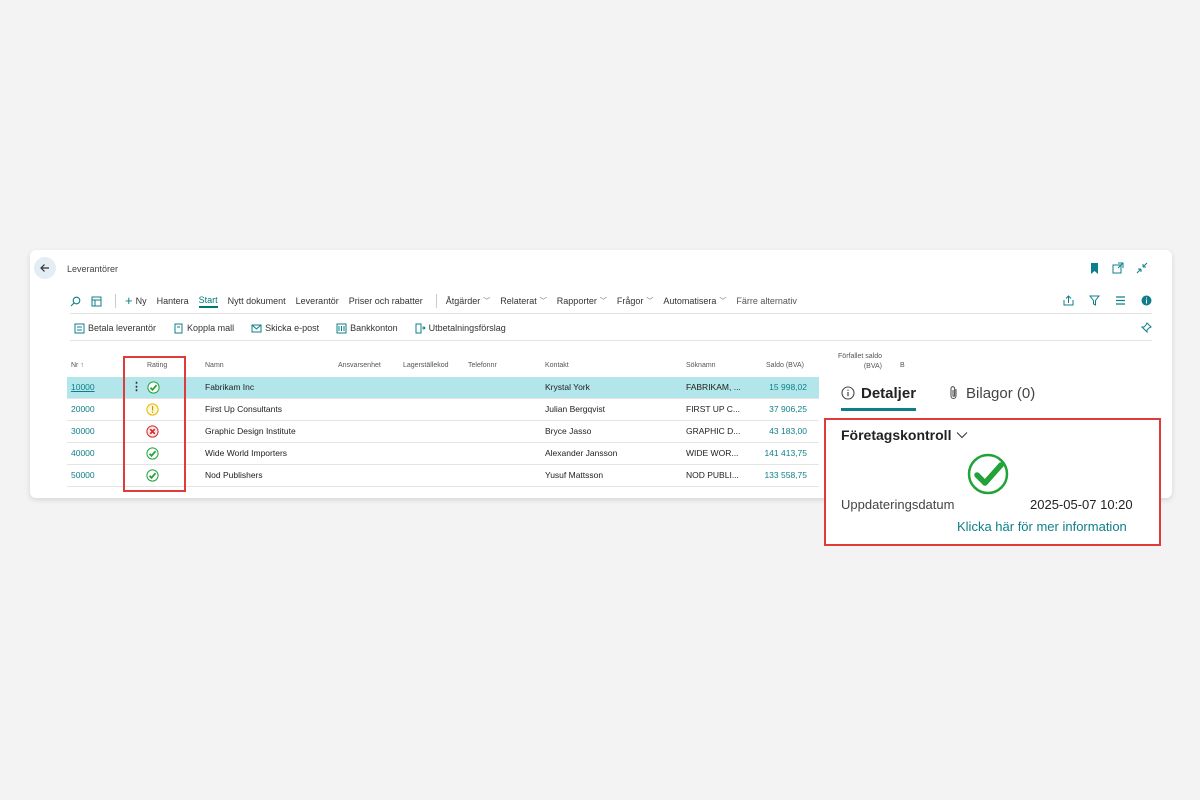 Image resolution: width=1200 pixels, height=800 pixels. Describe the element at coordinates (173, 301) in the screenshot. I see `tab-hantera: Hantera` at that location.